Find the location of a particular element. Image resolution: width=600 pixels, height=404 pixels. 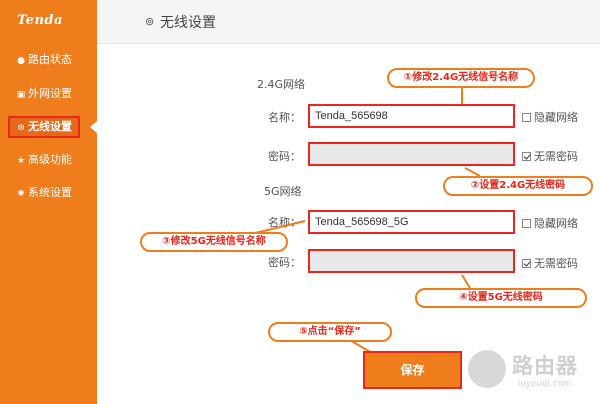

no-password-24g-label: 无需密码 is located at coordinates (556, 156).